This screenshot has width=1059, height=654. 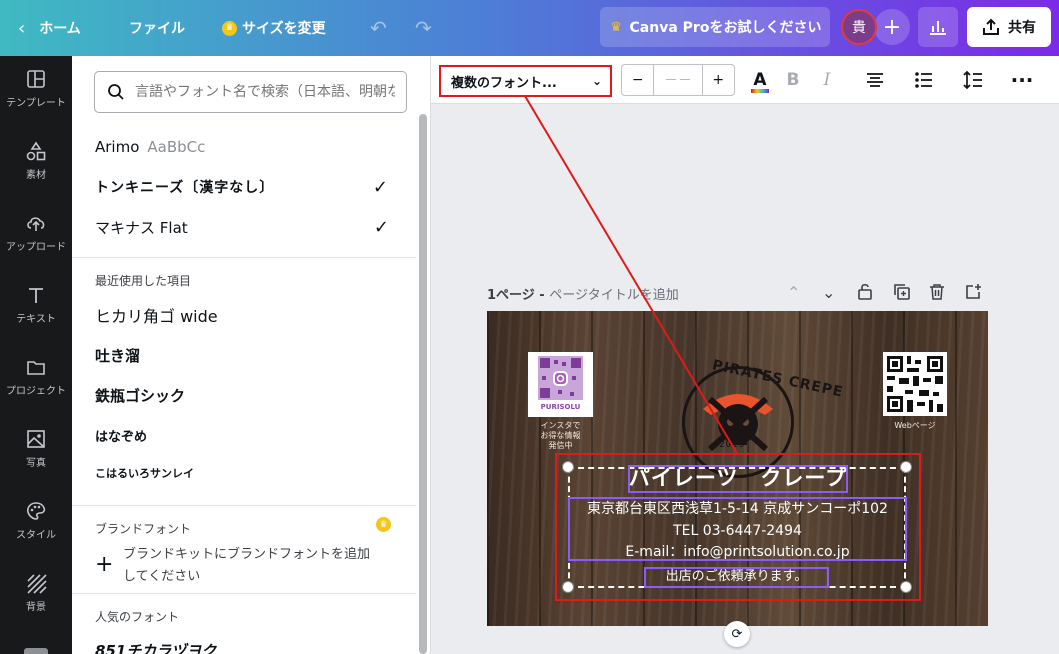 I want to click on add-collaborator-button: +, so click(x=892, y=27).